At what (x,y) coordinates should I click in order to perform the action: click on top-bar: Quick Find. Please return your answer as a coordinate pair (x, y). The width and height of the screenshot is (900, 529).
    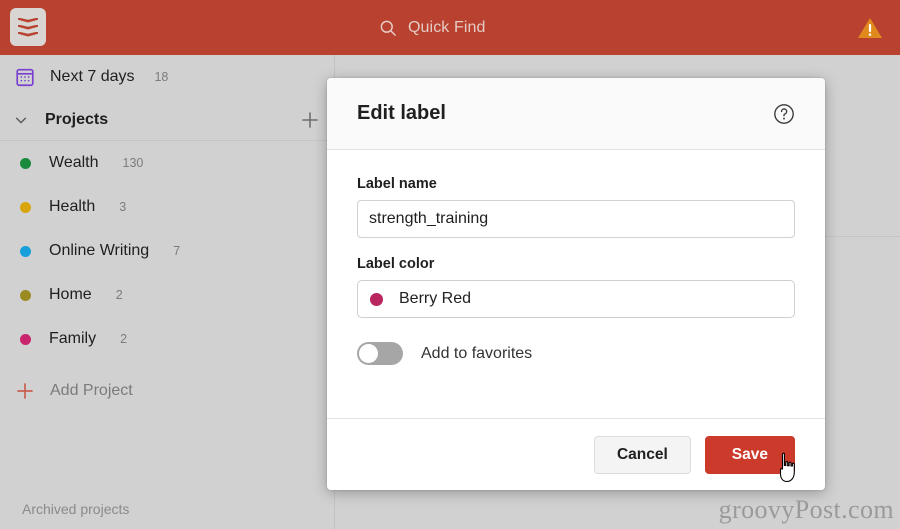
    Looking at the image, I should click on (450, 27).